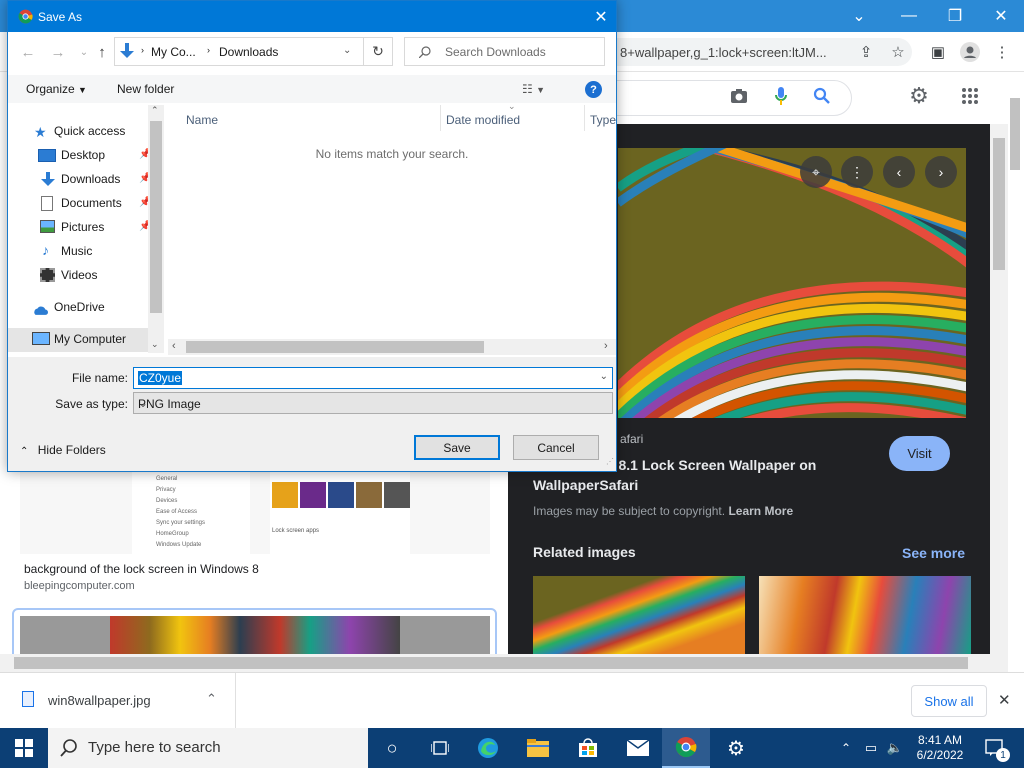  What do you see at coordinates (538, 748) in the screenshot?
I see `file-explorer-icon` at bounding box center [538, 748].